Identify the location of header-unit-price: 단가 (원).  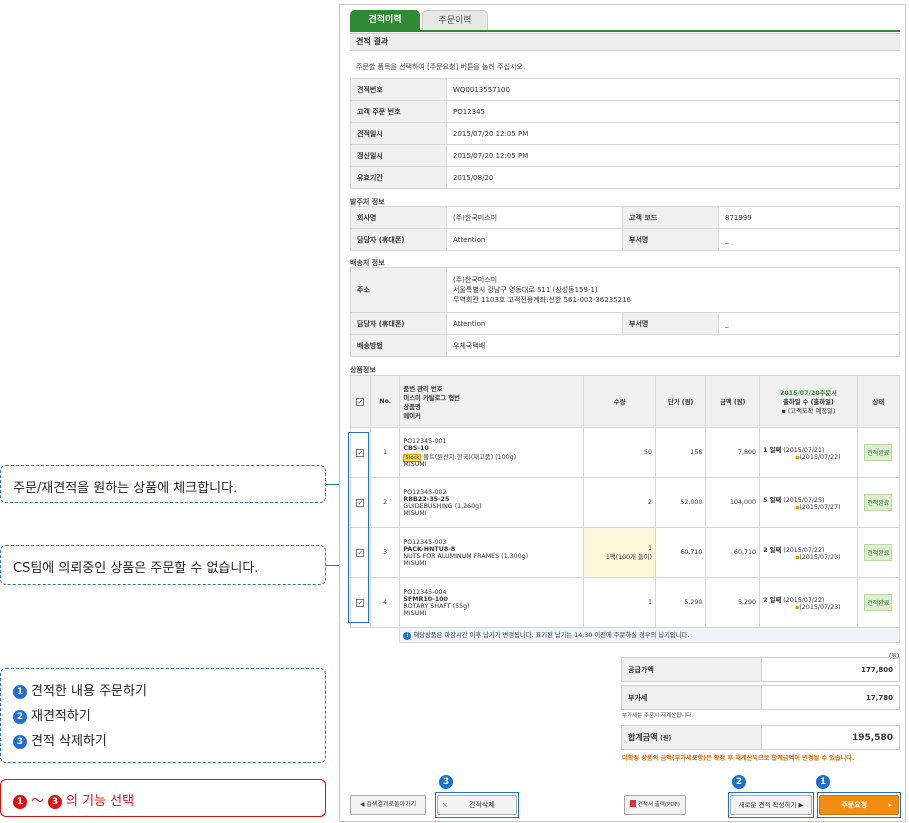
(680, 401).